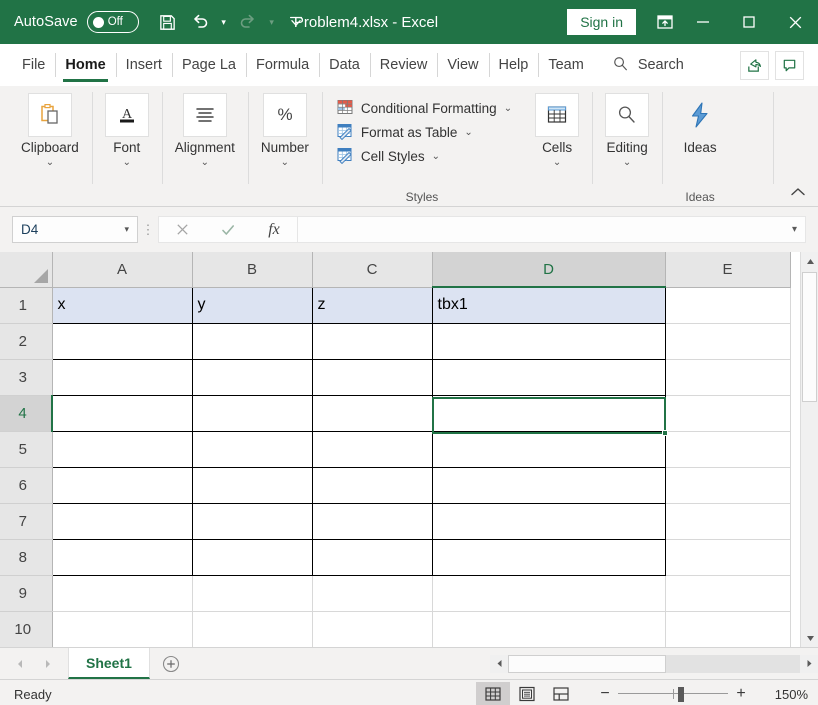 This screenshot has height=705, width=818. I want to click on comment-icon, so click(789, 65).